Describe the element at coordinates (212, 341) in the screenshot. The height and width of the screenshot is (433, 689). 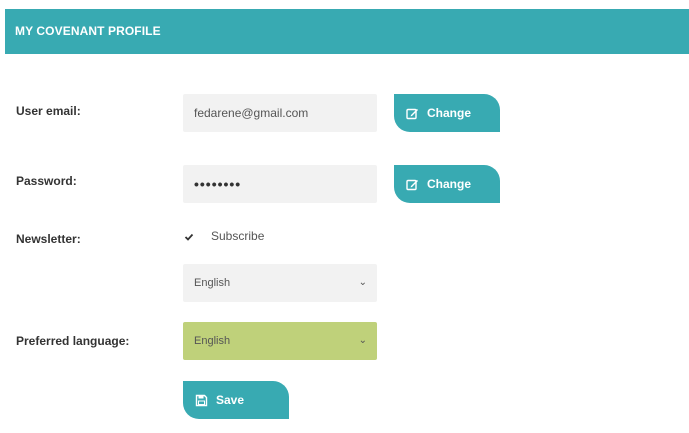
I see `preferred-language-value: English` at that location.